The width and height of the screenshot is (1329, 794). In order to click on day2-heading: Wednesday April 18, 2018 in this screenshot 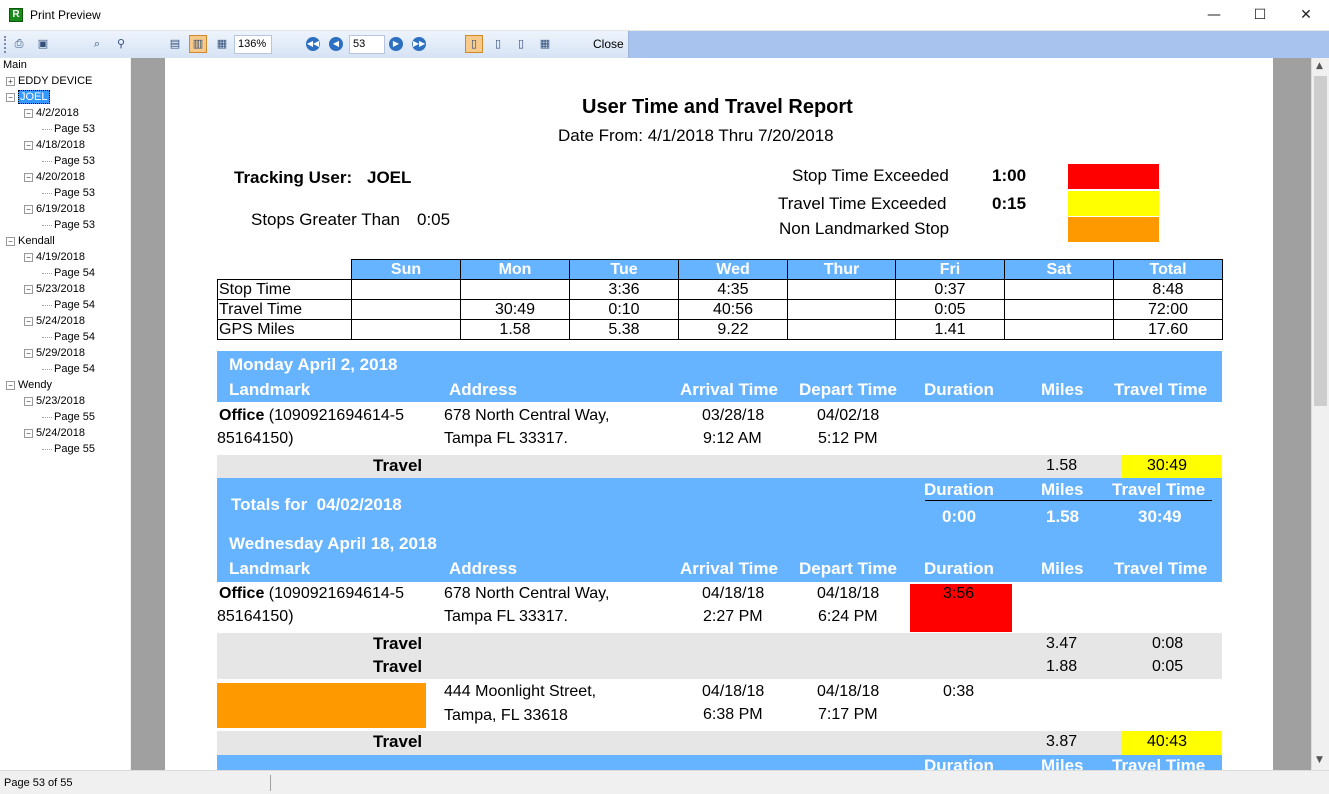, I will do `click(333, 543)`.